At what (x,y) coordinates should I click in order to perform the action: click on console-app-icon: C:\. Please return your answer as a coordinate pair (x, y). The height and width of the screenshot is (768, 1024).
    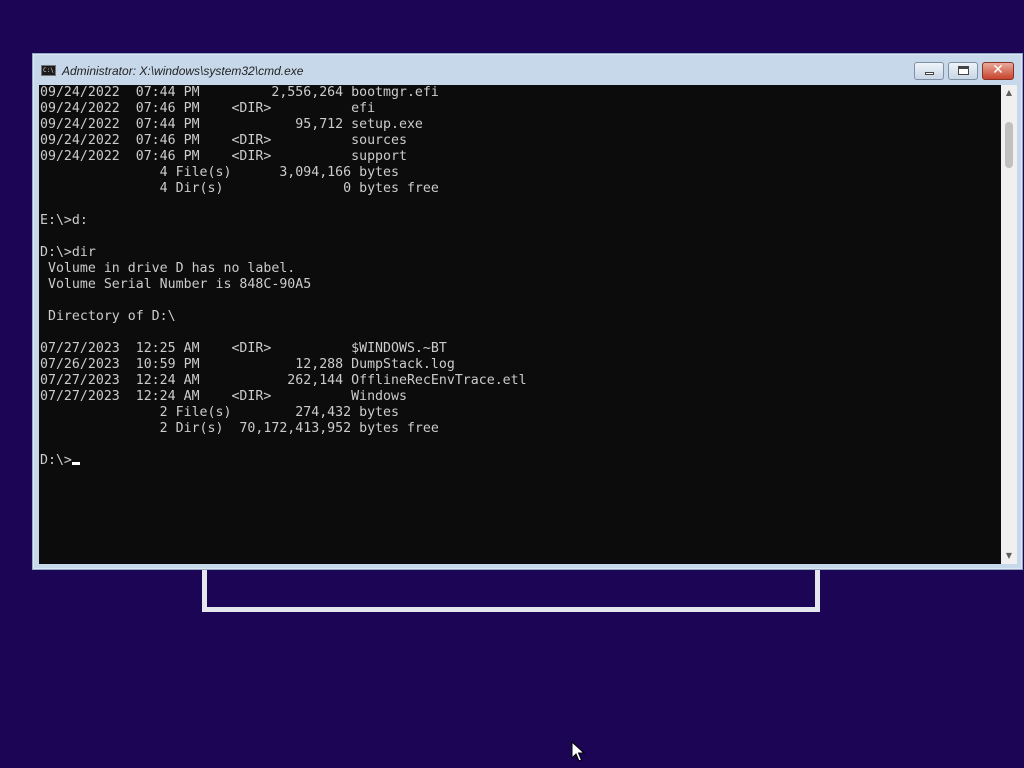
    Looking at the image, I should click on (48, 70).